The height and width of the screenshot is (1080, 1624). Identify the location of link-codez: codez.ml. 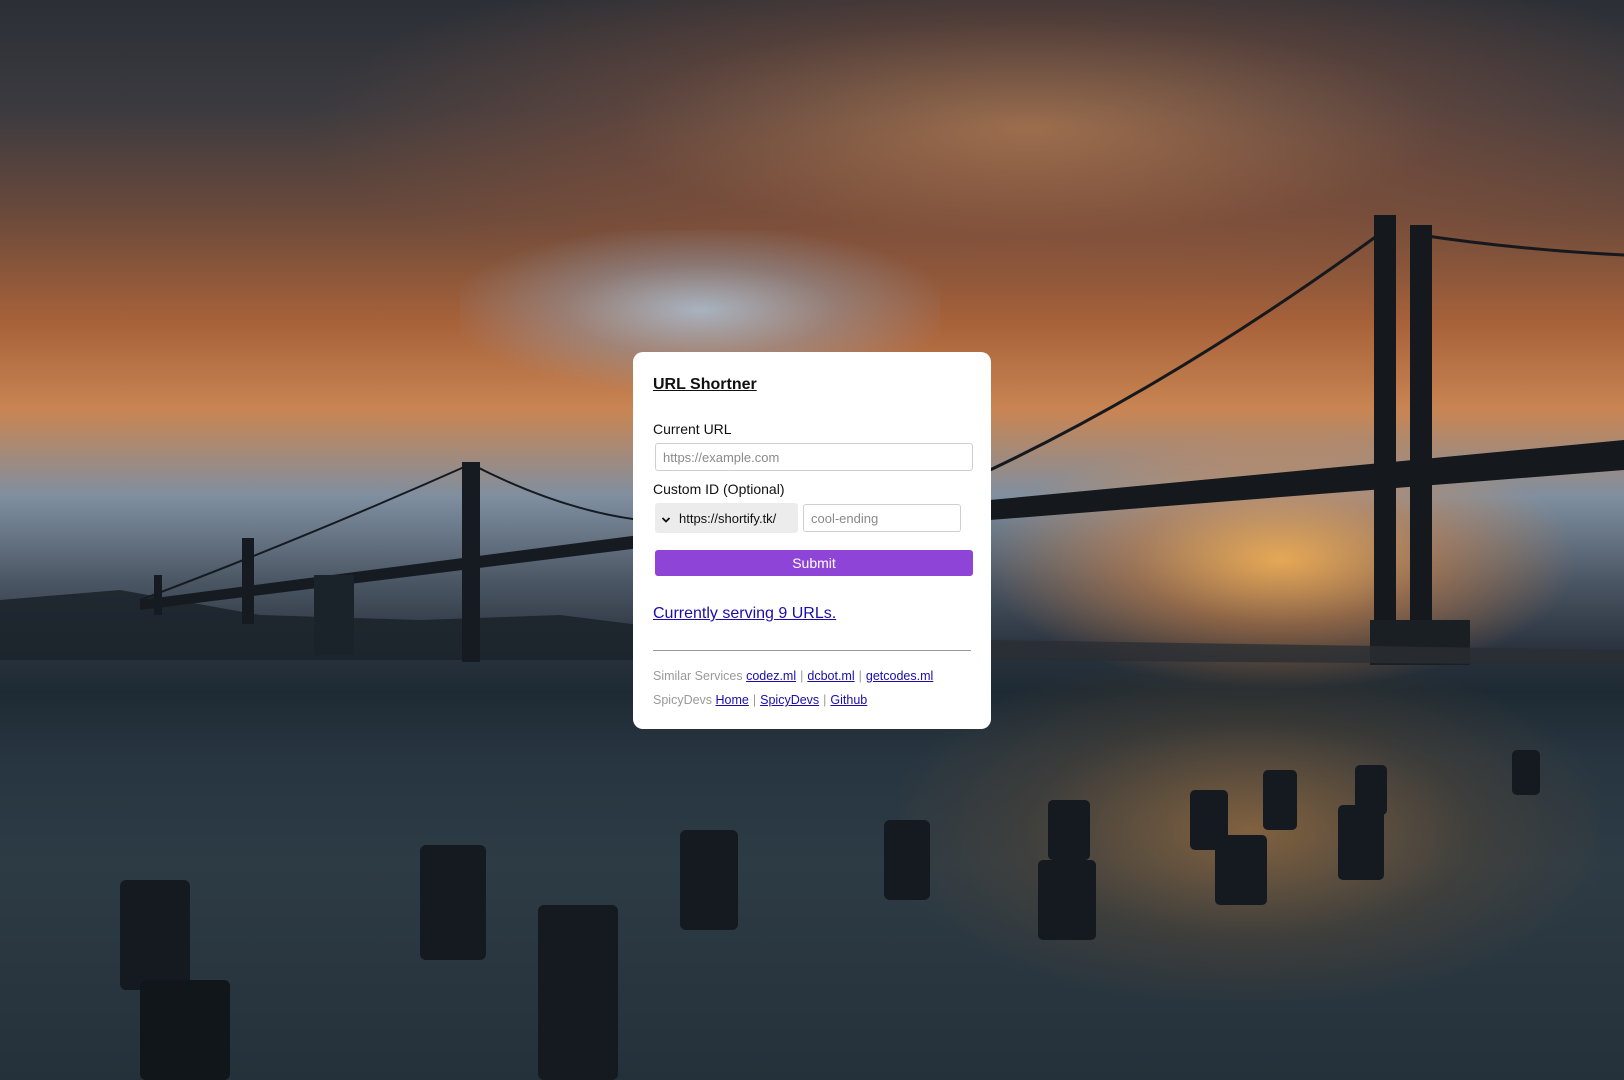
(771, 676).